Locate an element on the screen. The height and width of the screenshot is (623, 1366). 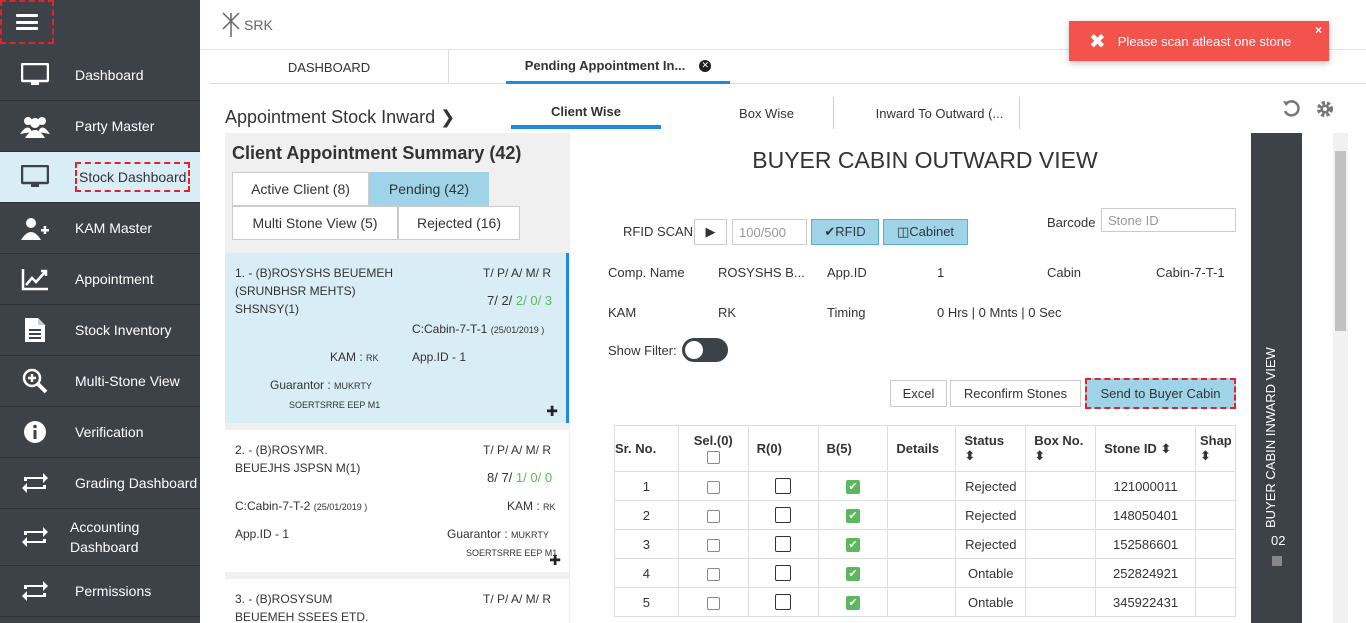
srk-logo-icon is located at coordinates (231, 24).